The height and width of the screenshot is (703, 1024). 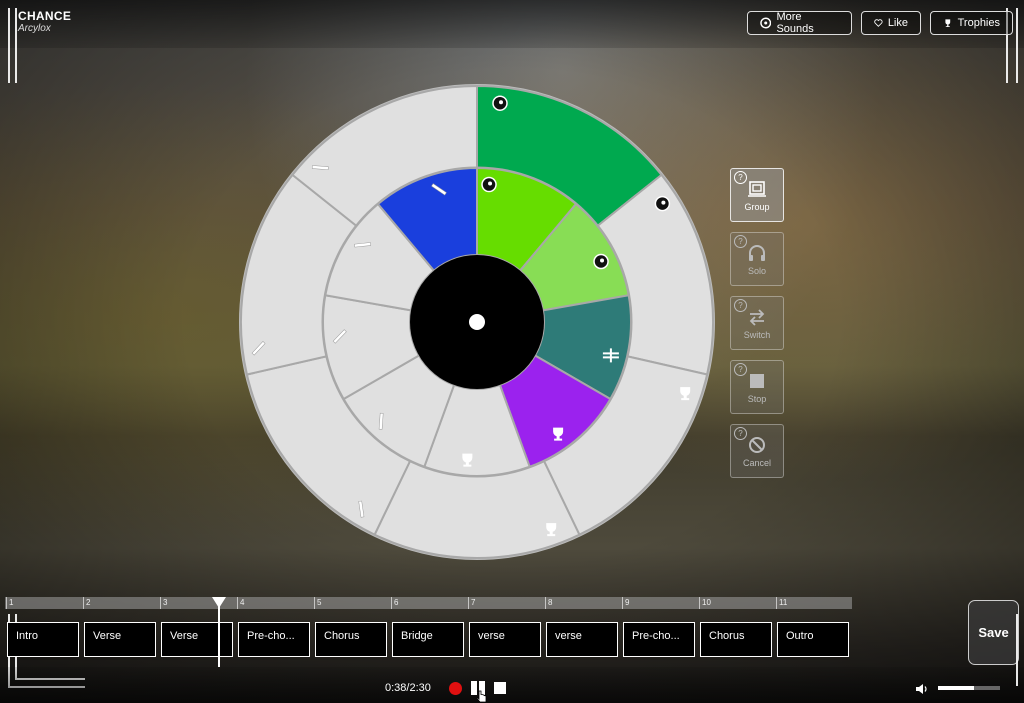 I want to click on ruler-bar-number: 6, so click(x=396, y=602).